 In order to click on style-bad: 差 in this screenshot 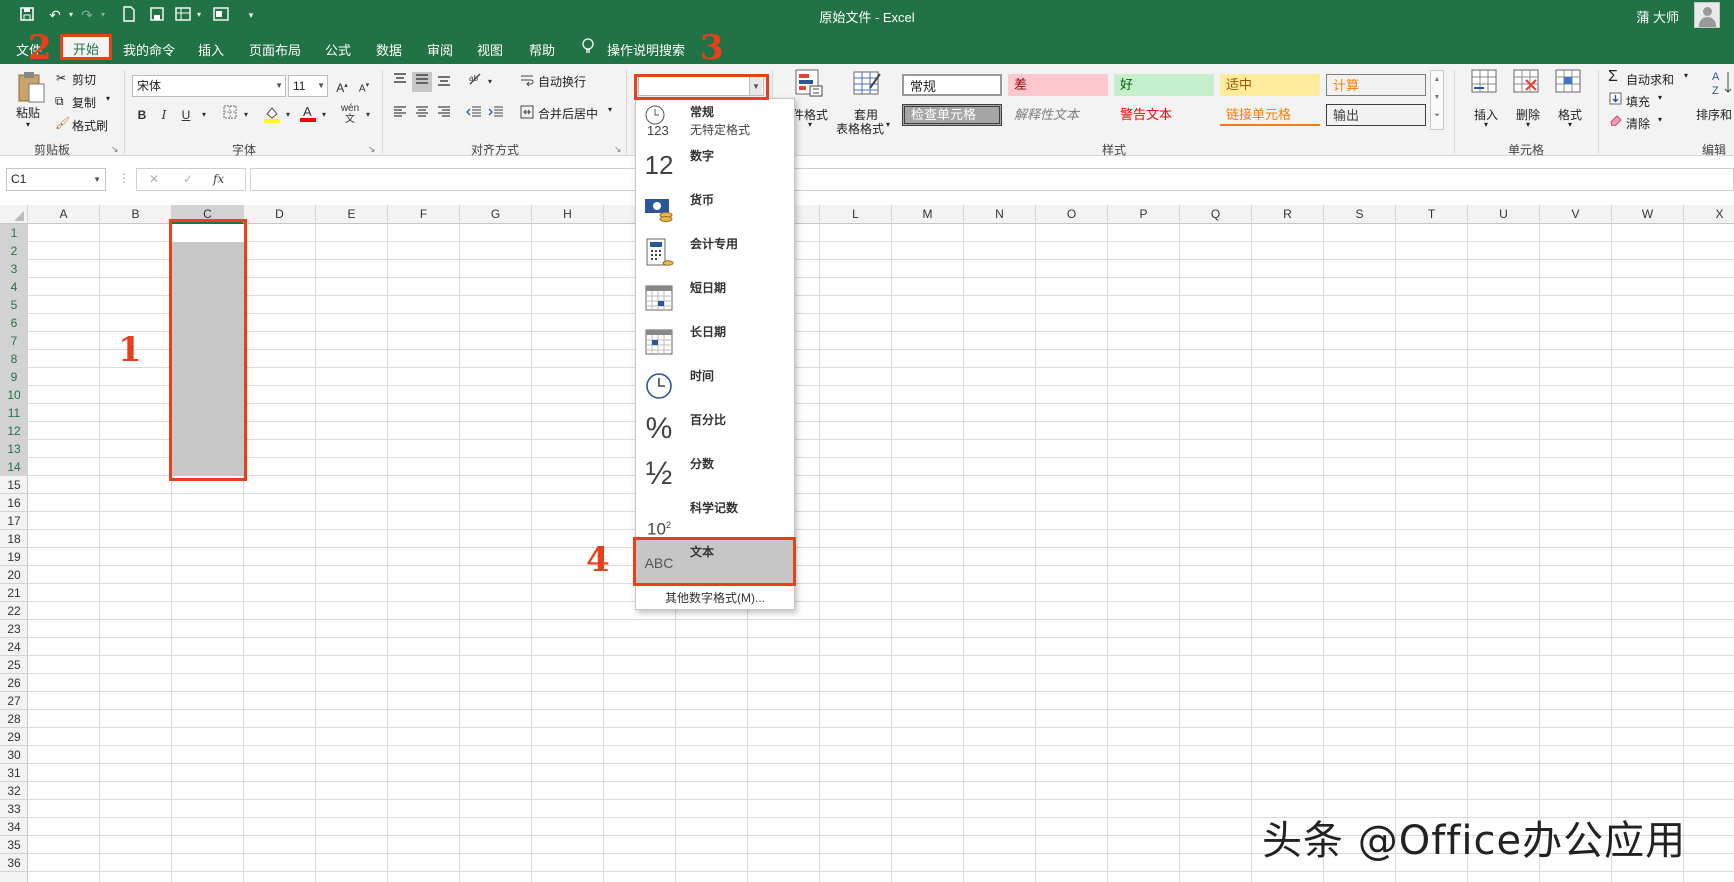, I will do `click(1058, 85)`.